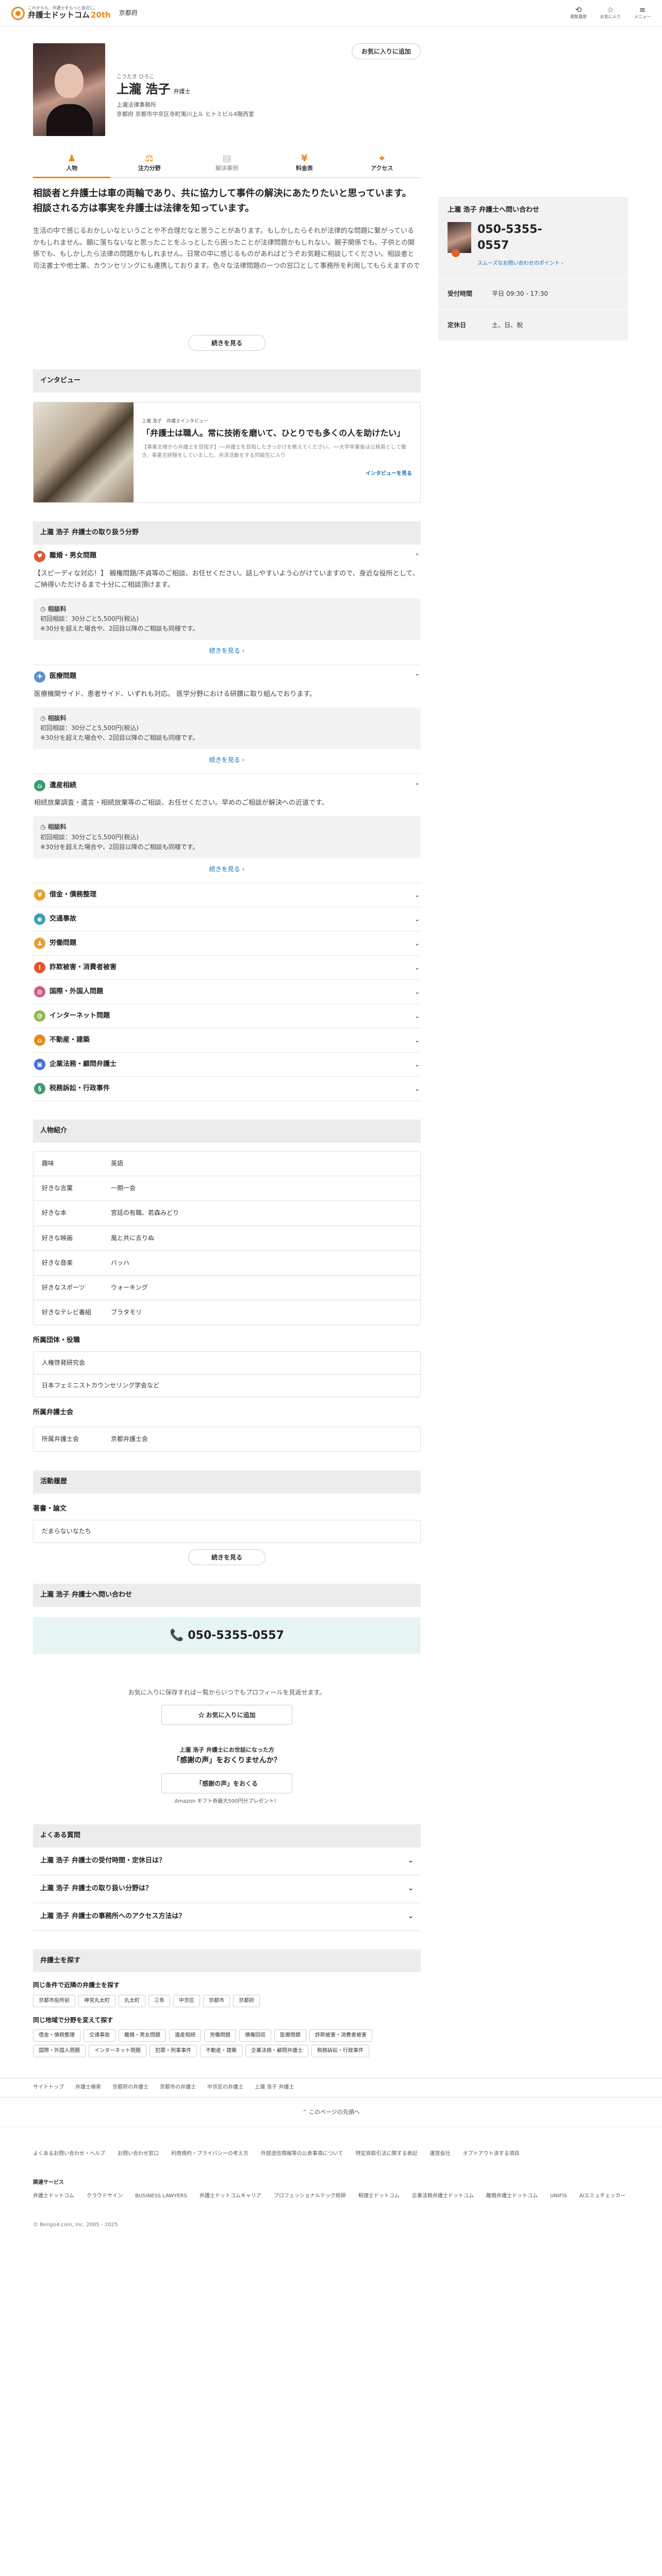 This screenshot has width=662, height=2576. I want to click on field-chip: 離婚・男女問題, so click(142, 2035).